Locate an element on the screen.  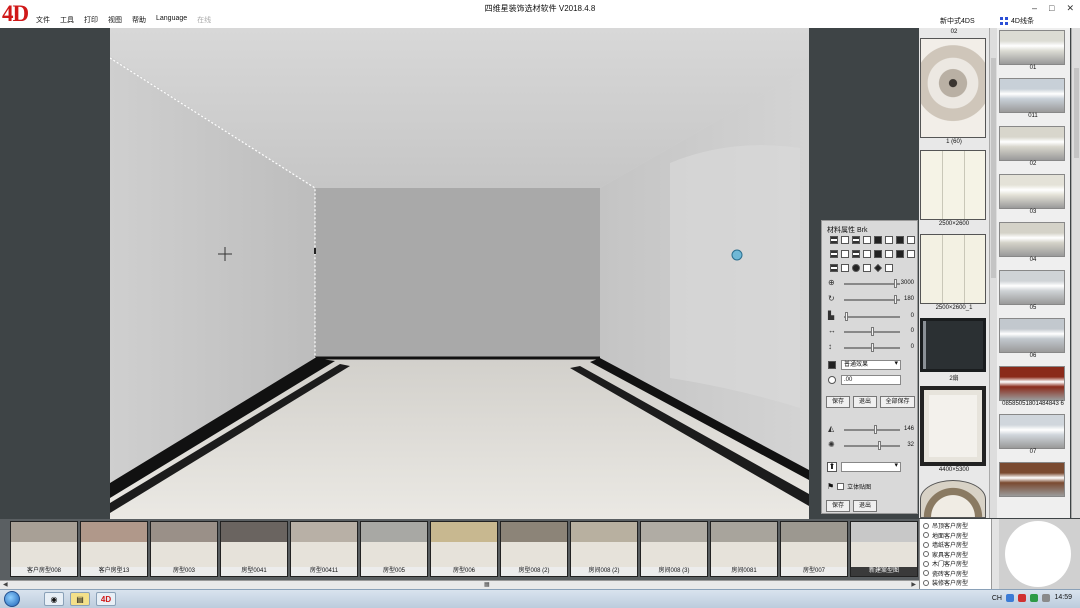
input-method: CH is located at coordinates (997, 598).